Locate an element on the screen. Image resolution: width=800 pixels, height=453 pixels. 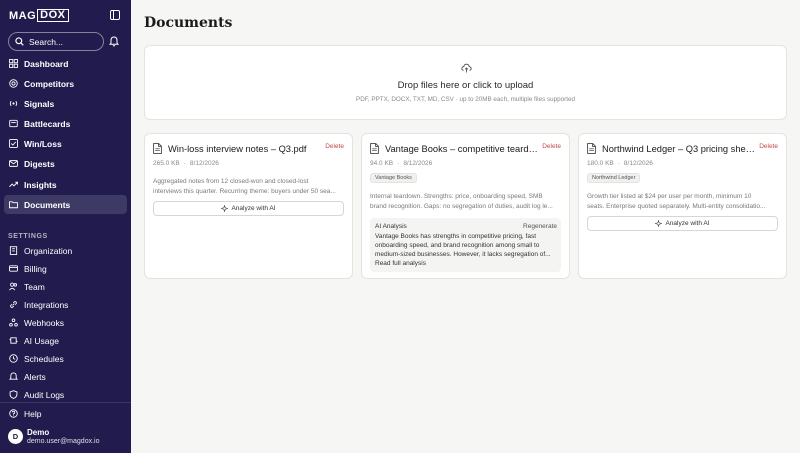
upload-cloud-icon is located at coordinates (466, 68).